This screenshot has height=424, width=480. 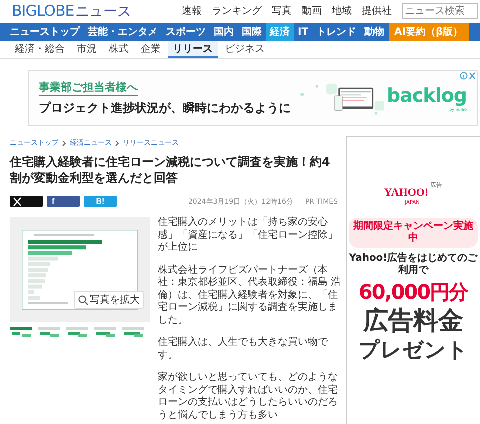 What do you see at coordinates (377, 11) in the screenshot?
I see `header-link: 提供社` at bounding box center [377, 11].